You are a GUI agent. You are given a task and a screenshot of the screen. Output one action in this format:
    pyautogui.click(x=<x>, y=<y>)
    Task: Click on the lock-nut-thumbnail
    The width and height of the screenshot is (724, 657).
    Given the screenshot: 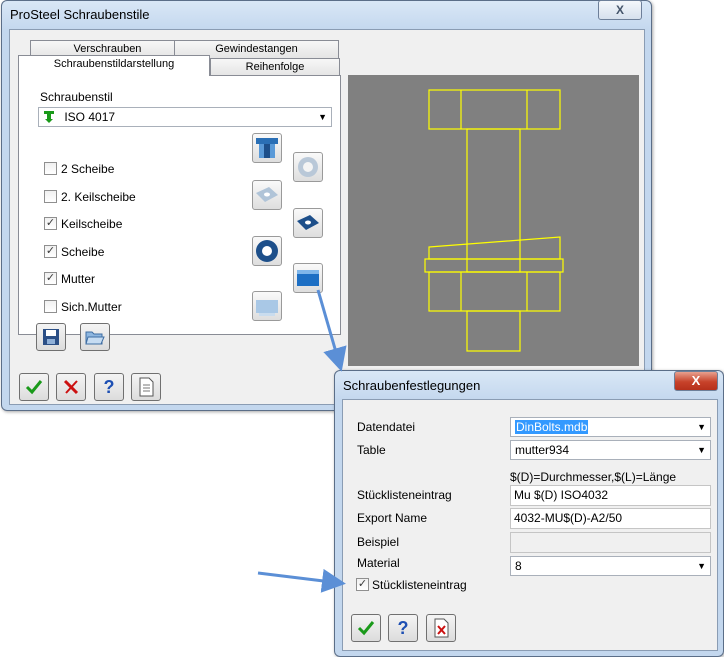 What is the action you would take?
    pyautogui.click(x=267, y=306)
    